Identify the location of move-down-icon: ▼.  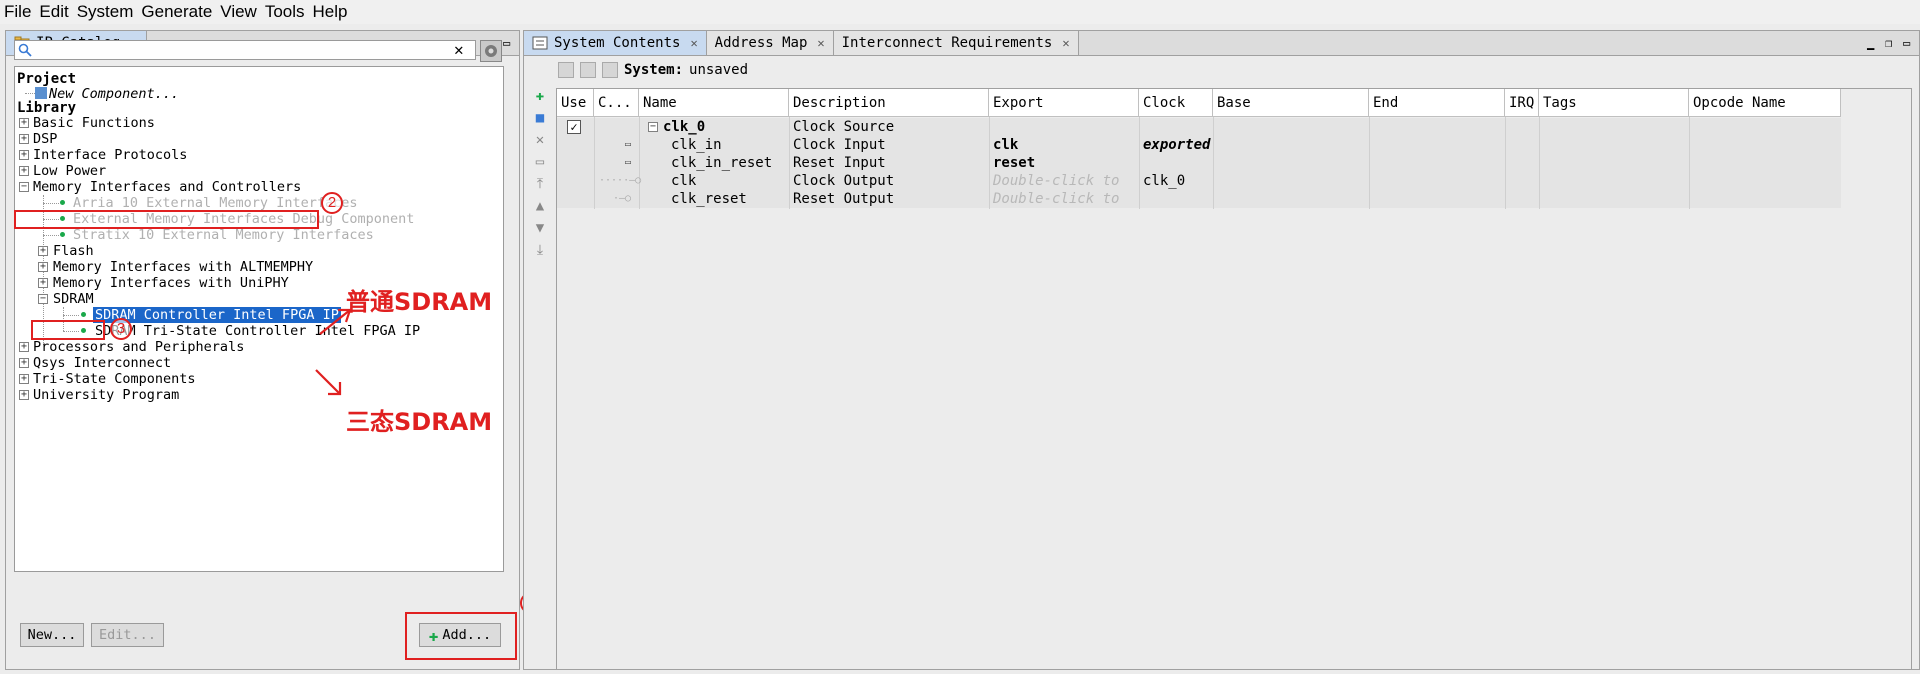
(540, 228).